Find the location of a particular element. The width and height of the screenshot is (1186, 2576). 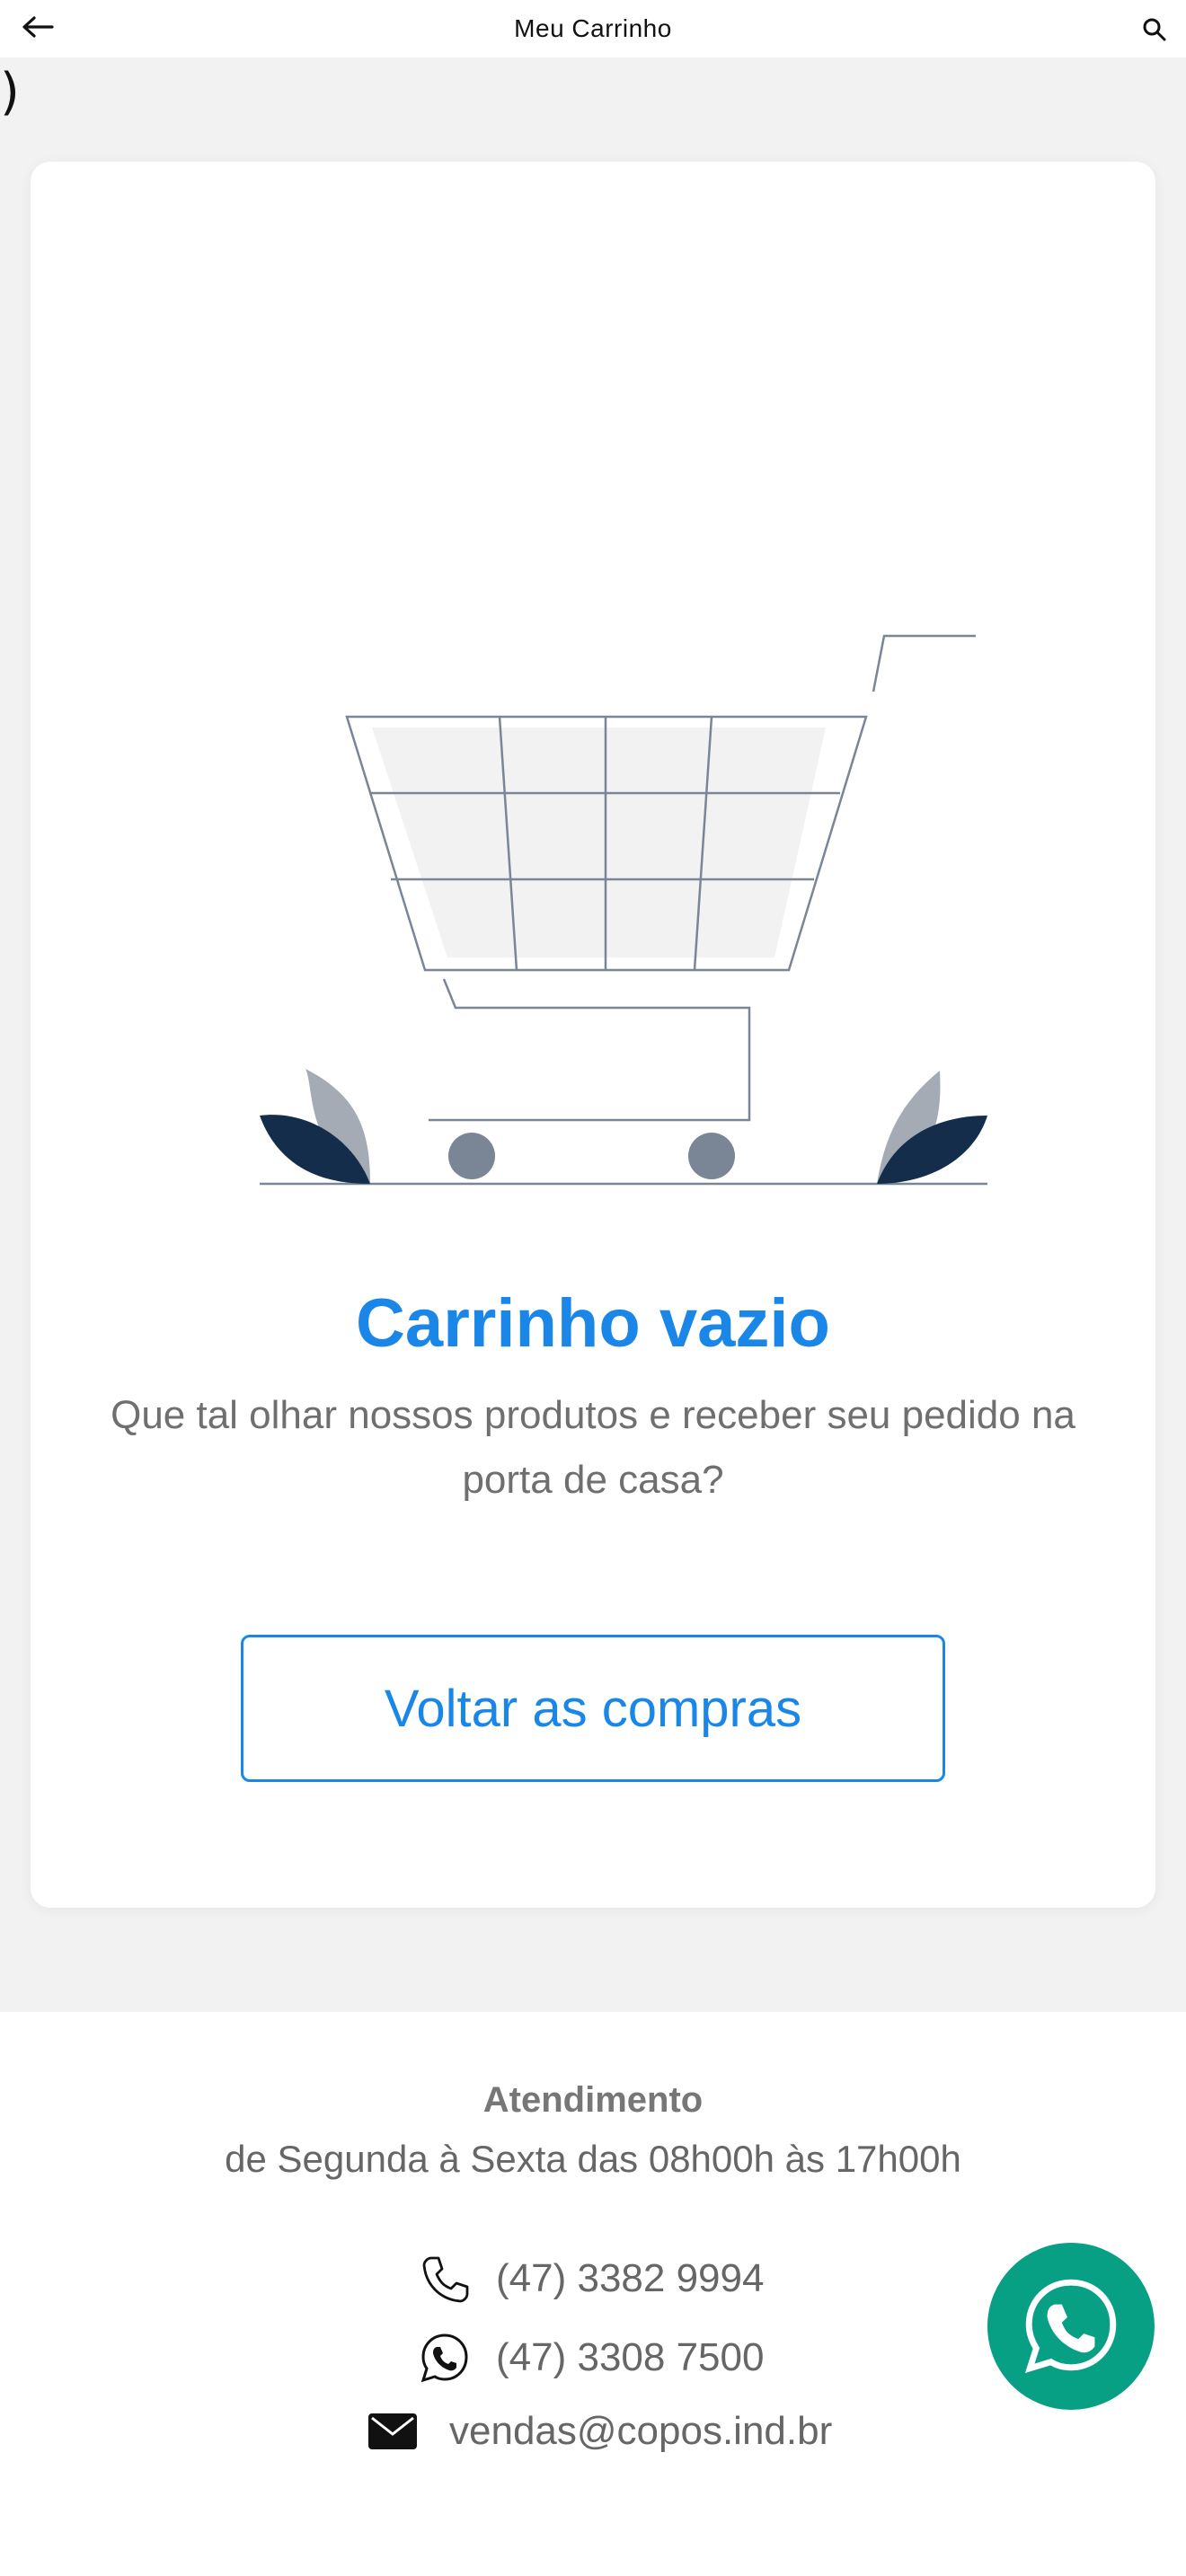

search-icon is located at coordinates (1154, 29).